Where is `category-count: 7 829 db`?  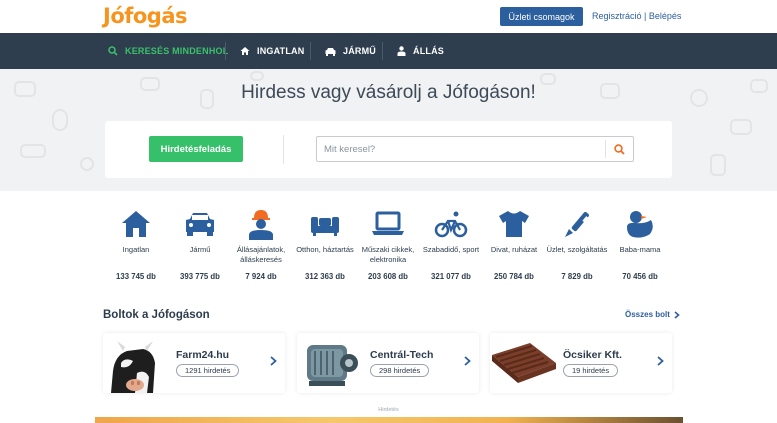
category-count: 7 829 db is located at coordinates (577, 276).